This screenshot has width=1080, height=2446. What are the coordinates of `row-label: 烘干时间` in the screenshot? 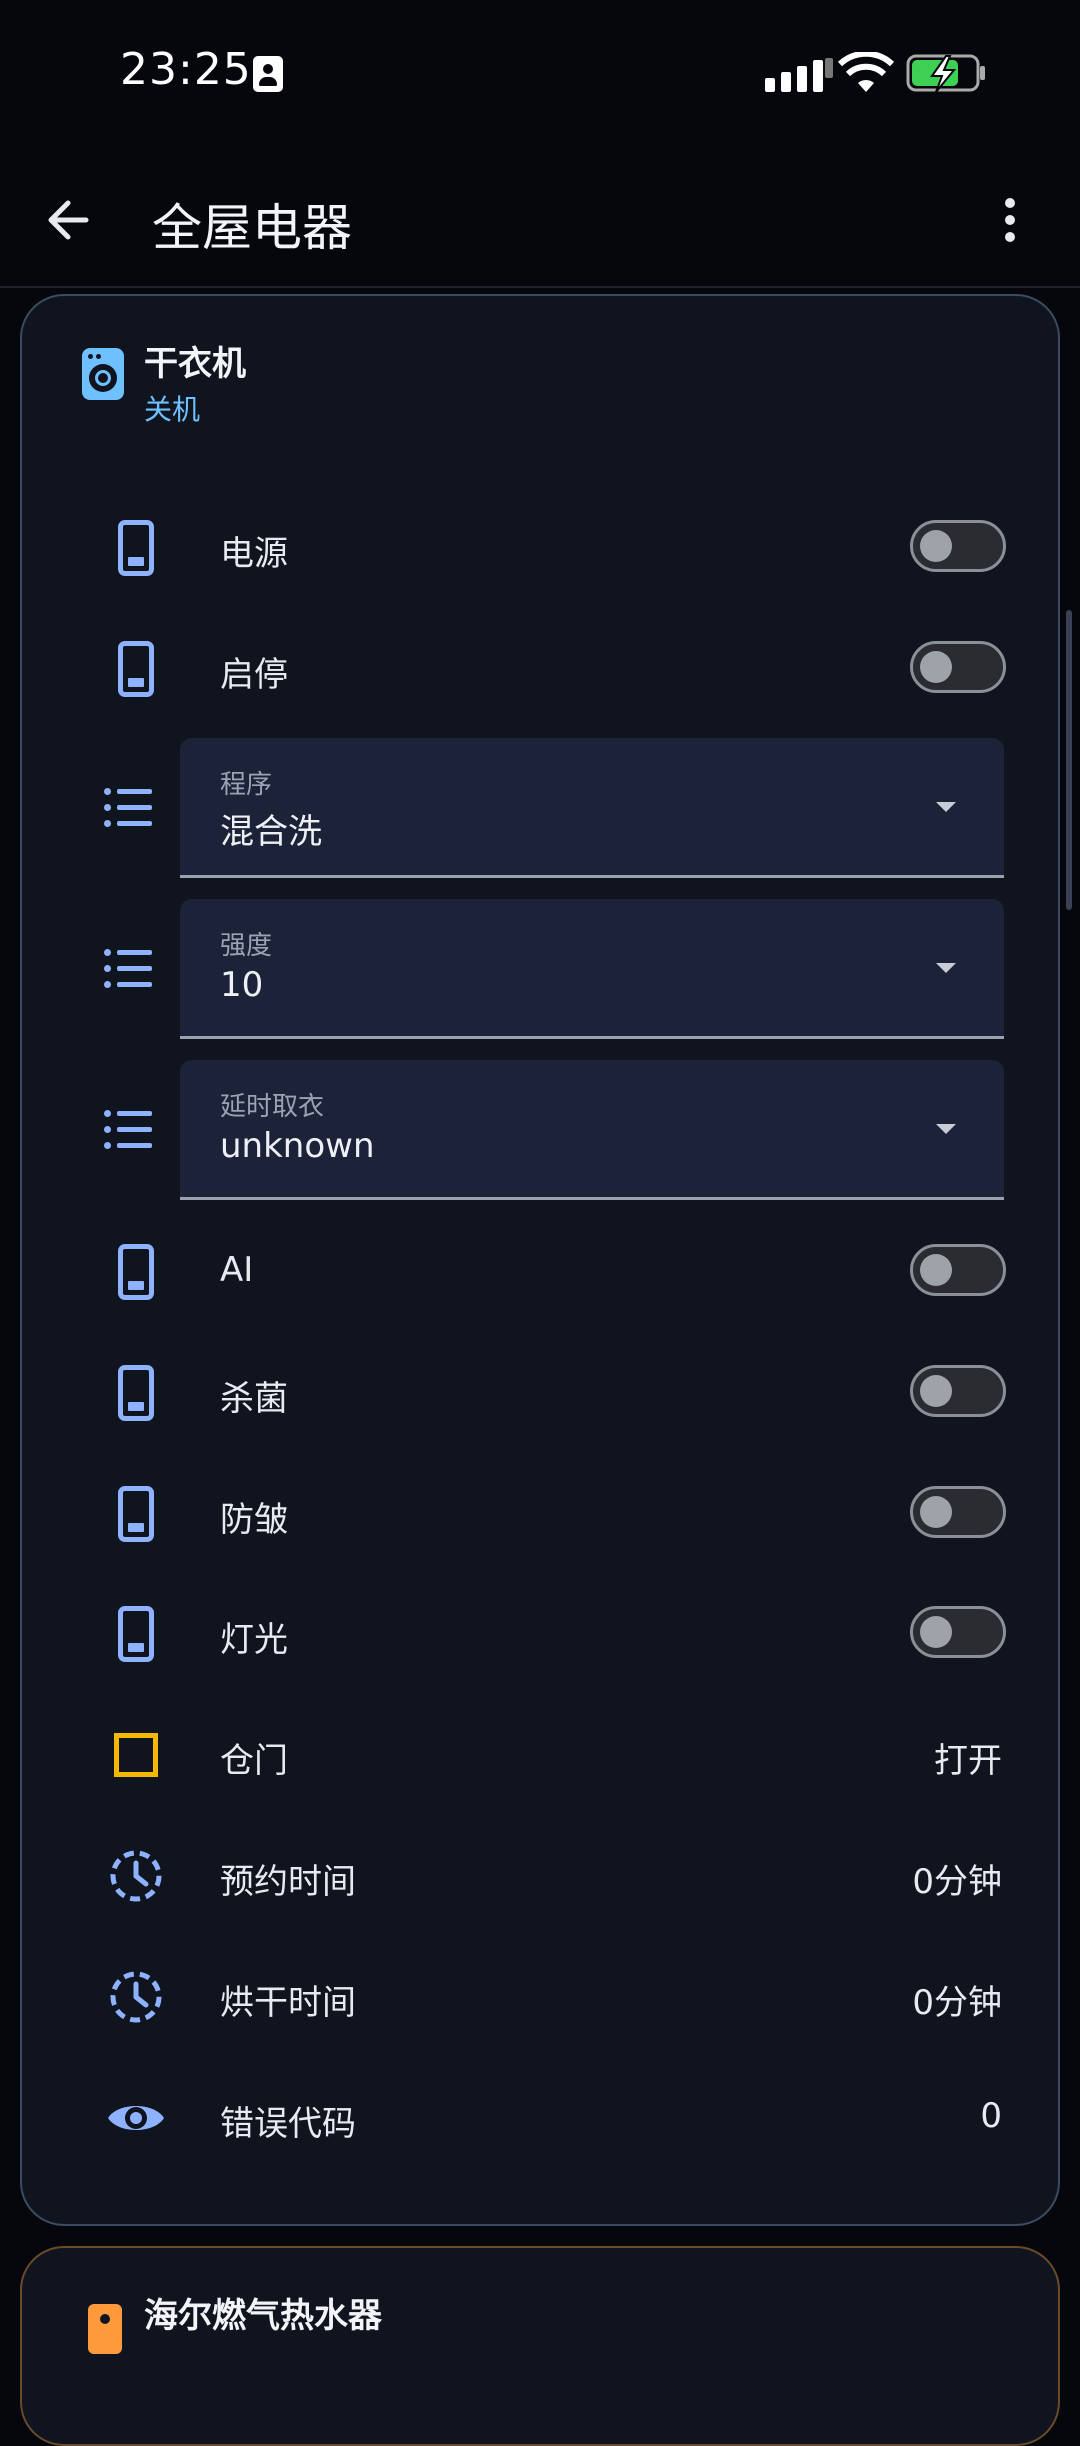 It's located at (288, 2003).